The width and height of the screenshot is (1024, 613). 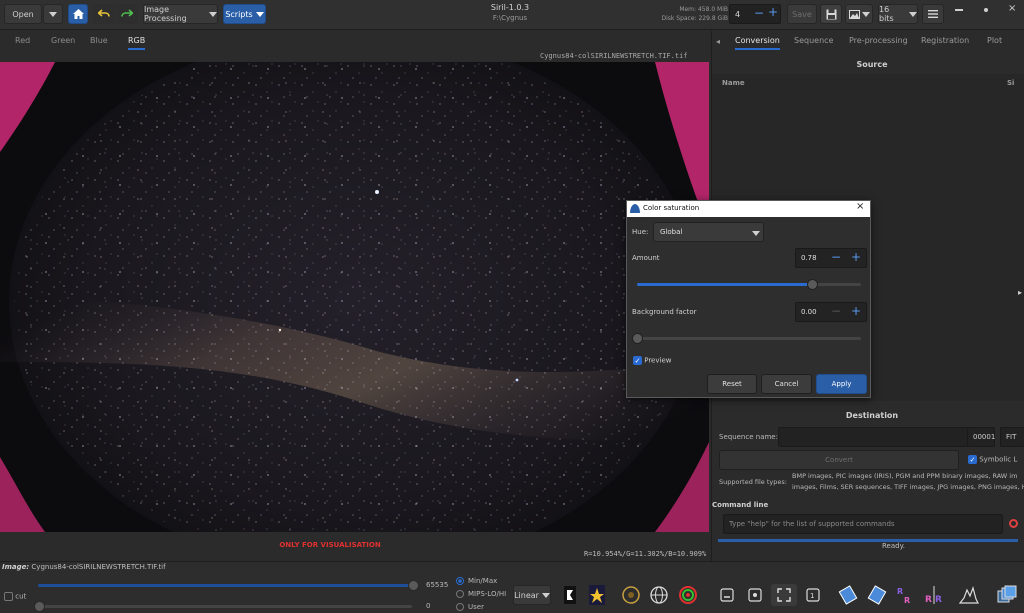 I want to click on background-factor-spinner: 0.00 − +, so click(x=831, y=312).